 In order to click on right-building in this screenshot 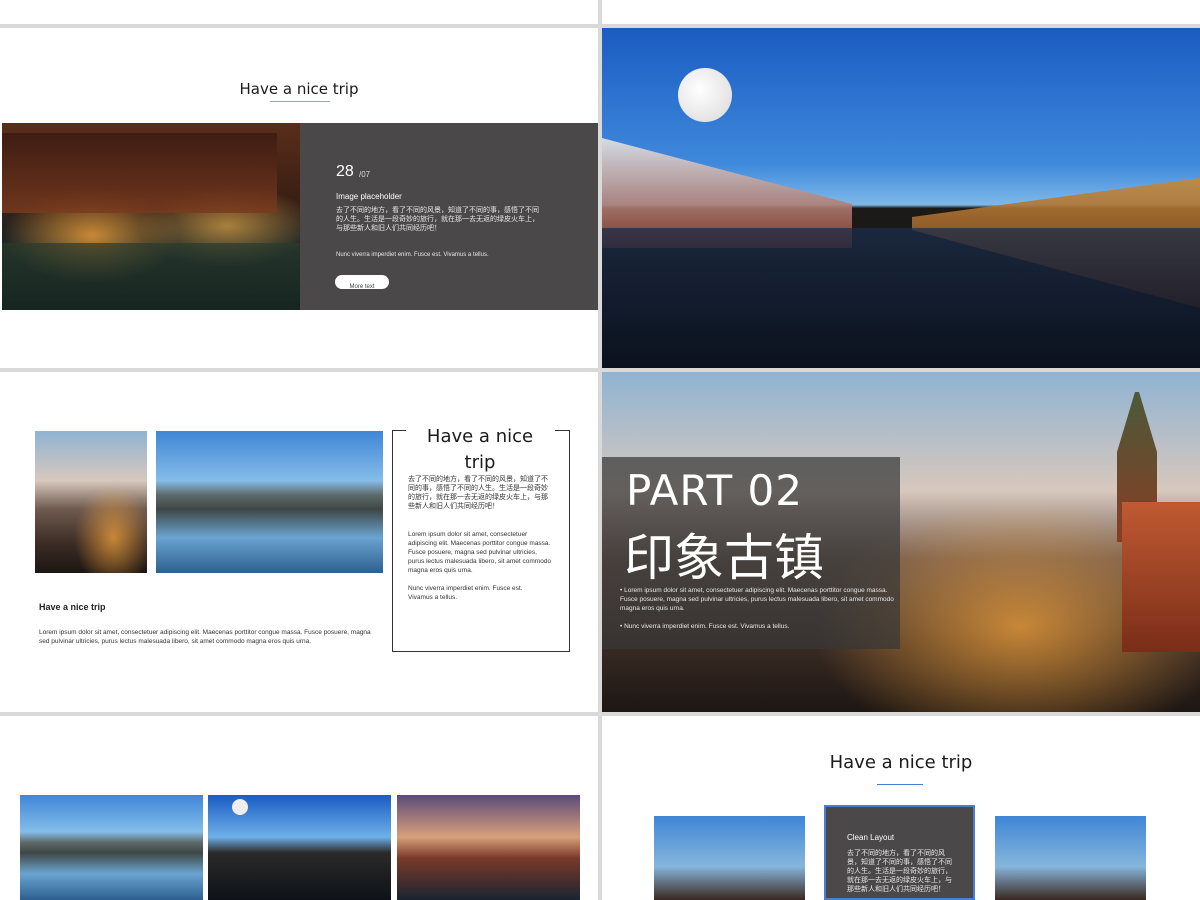, I will do `click(1161, 577)`.